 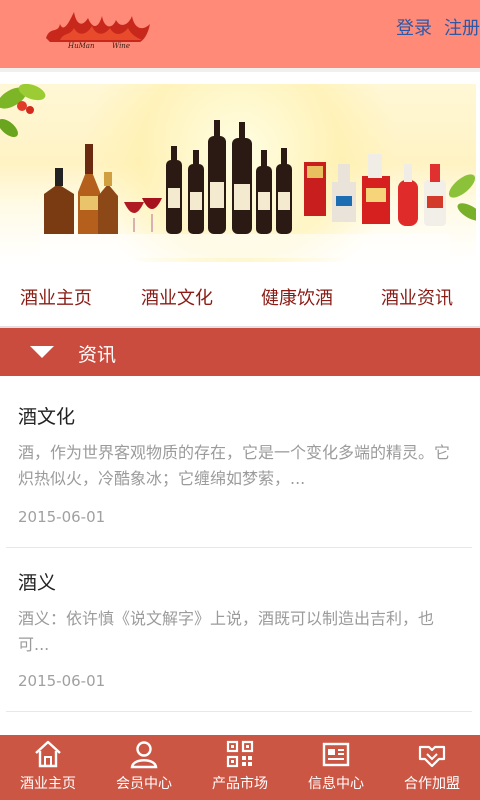 What do you see at coordinates (240, 295) in the screenshot?
I see `category-nav: 酒业主页 酒业文化 健康饮酒 酒业资讯` at bounding box center [240, 295].